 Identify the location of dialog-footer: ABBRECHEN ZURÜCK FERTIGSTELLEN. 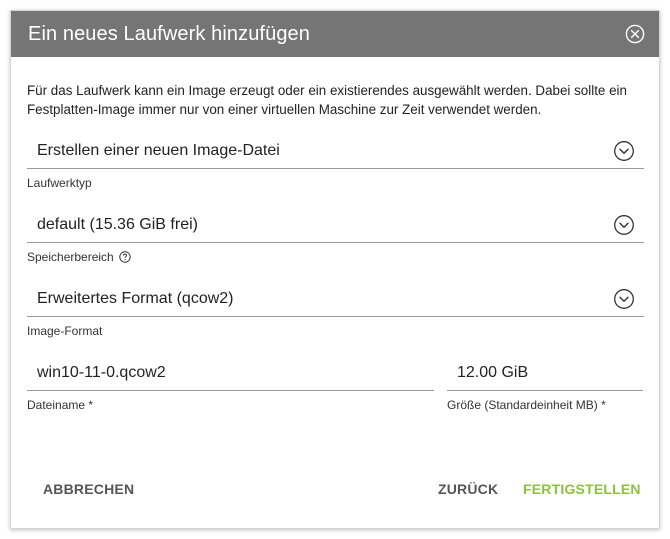
(336, 492).